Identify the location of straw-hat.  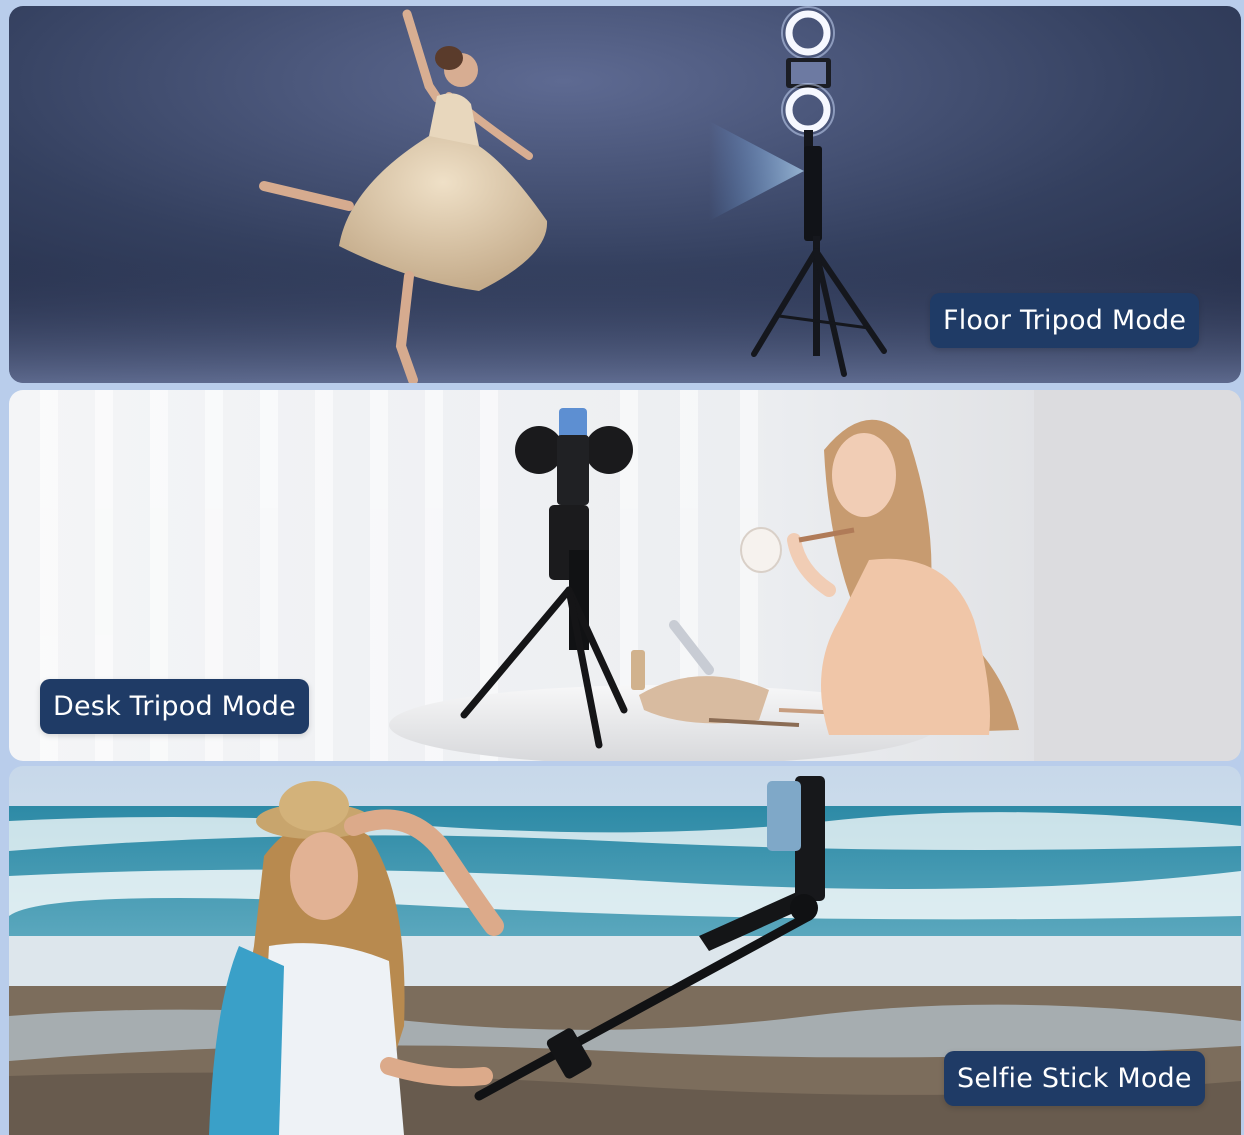
(314, 806).